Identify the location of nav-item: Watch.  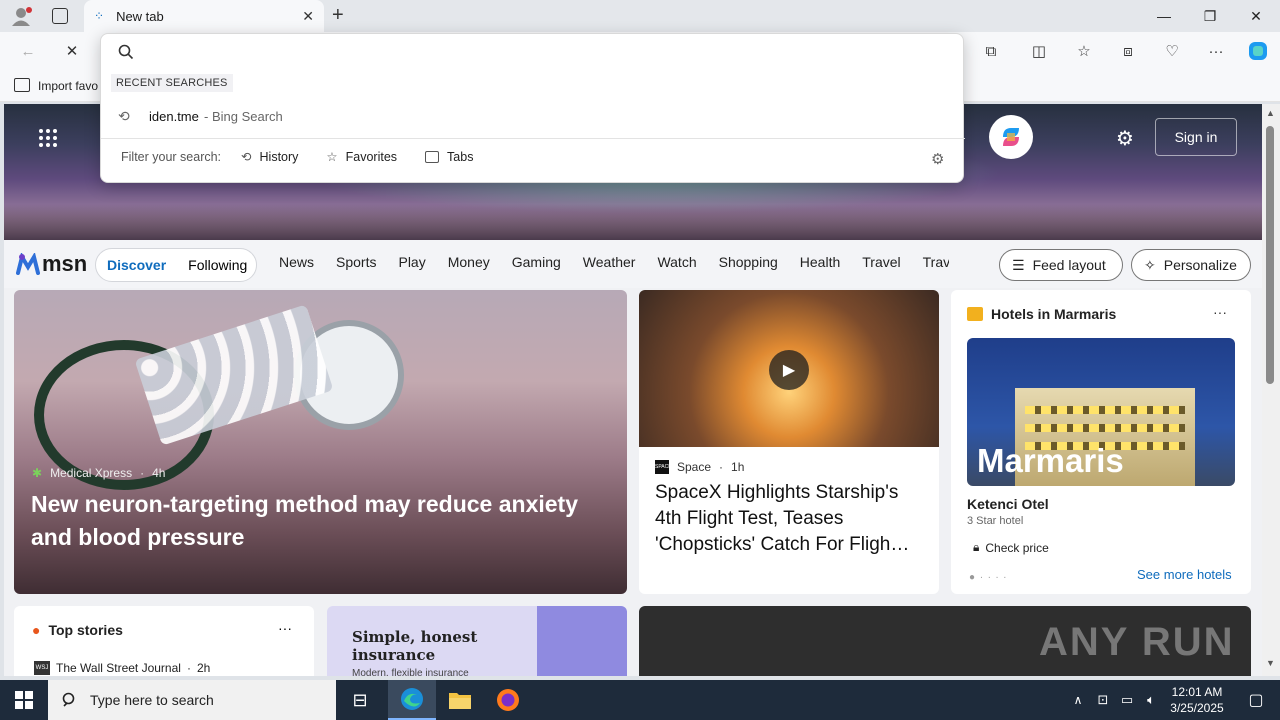
(676, 262).